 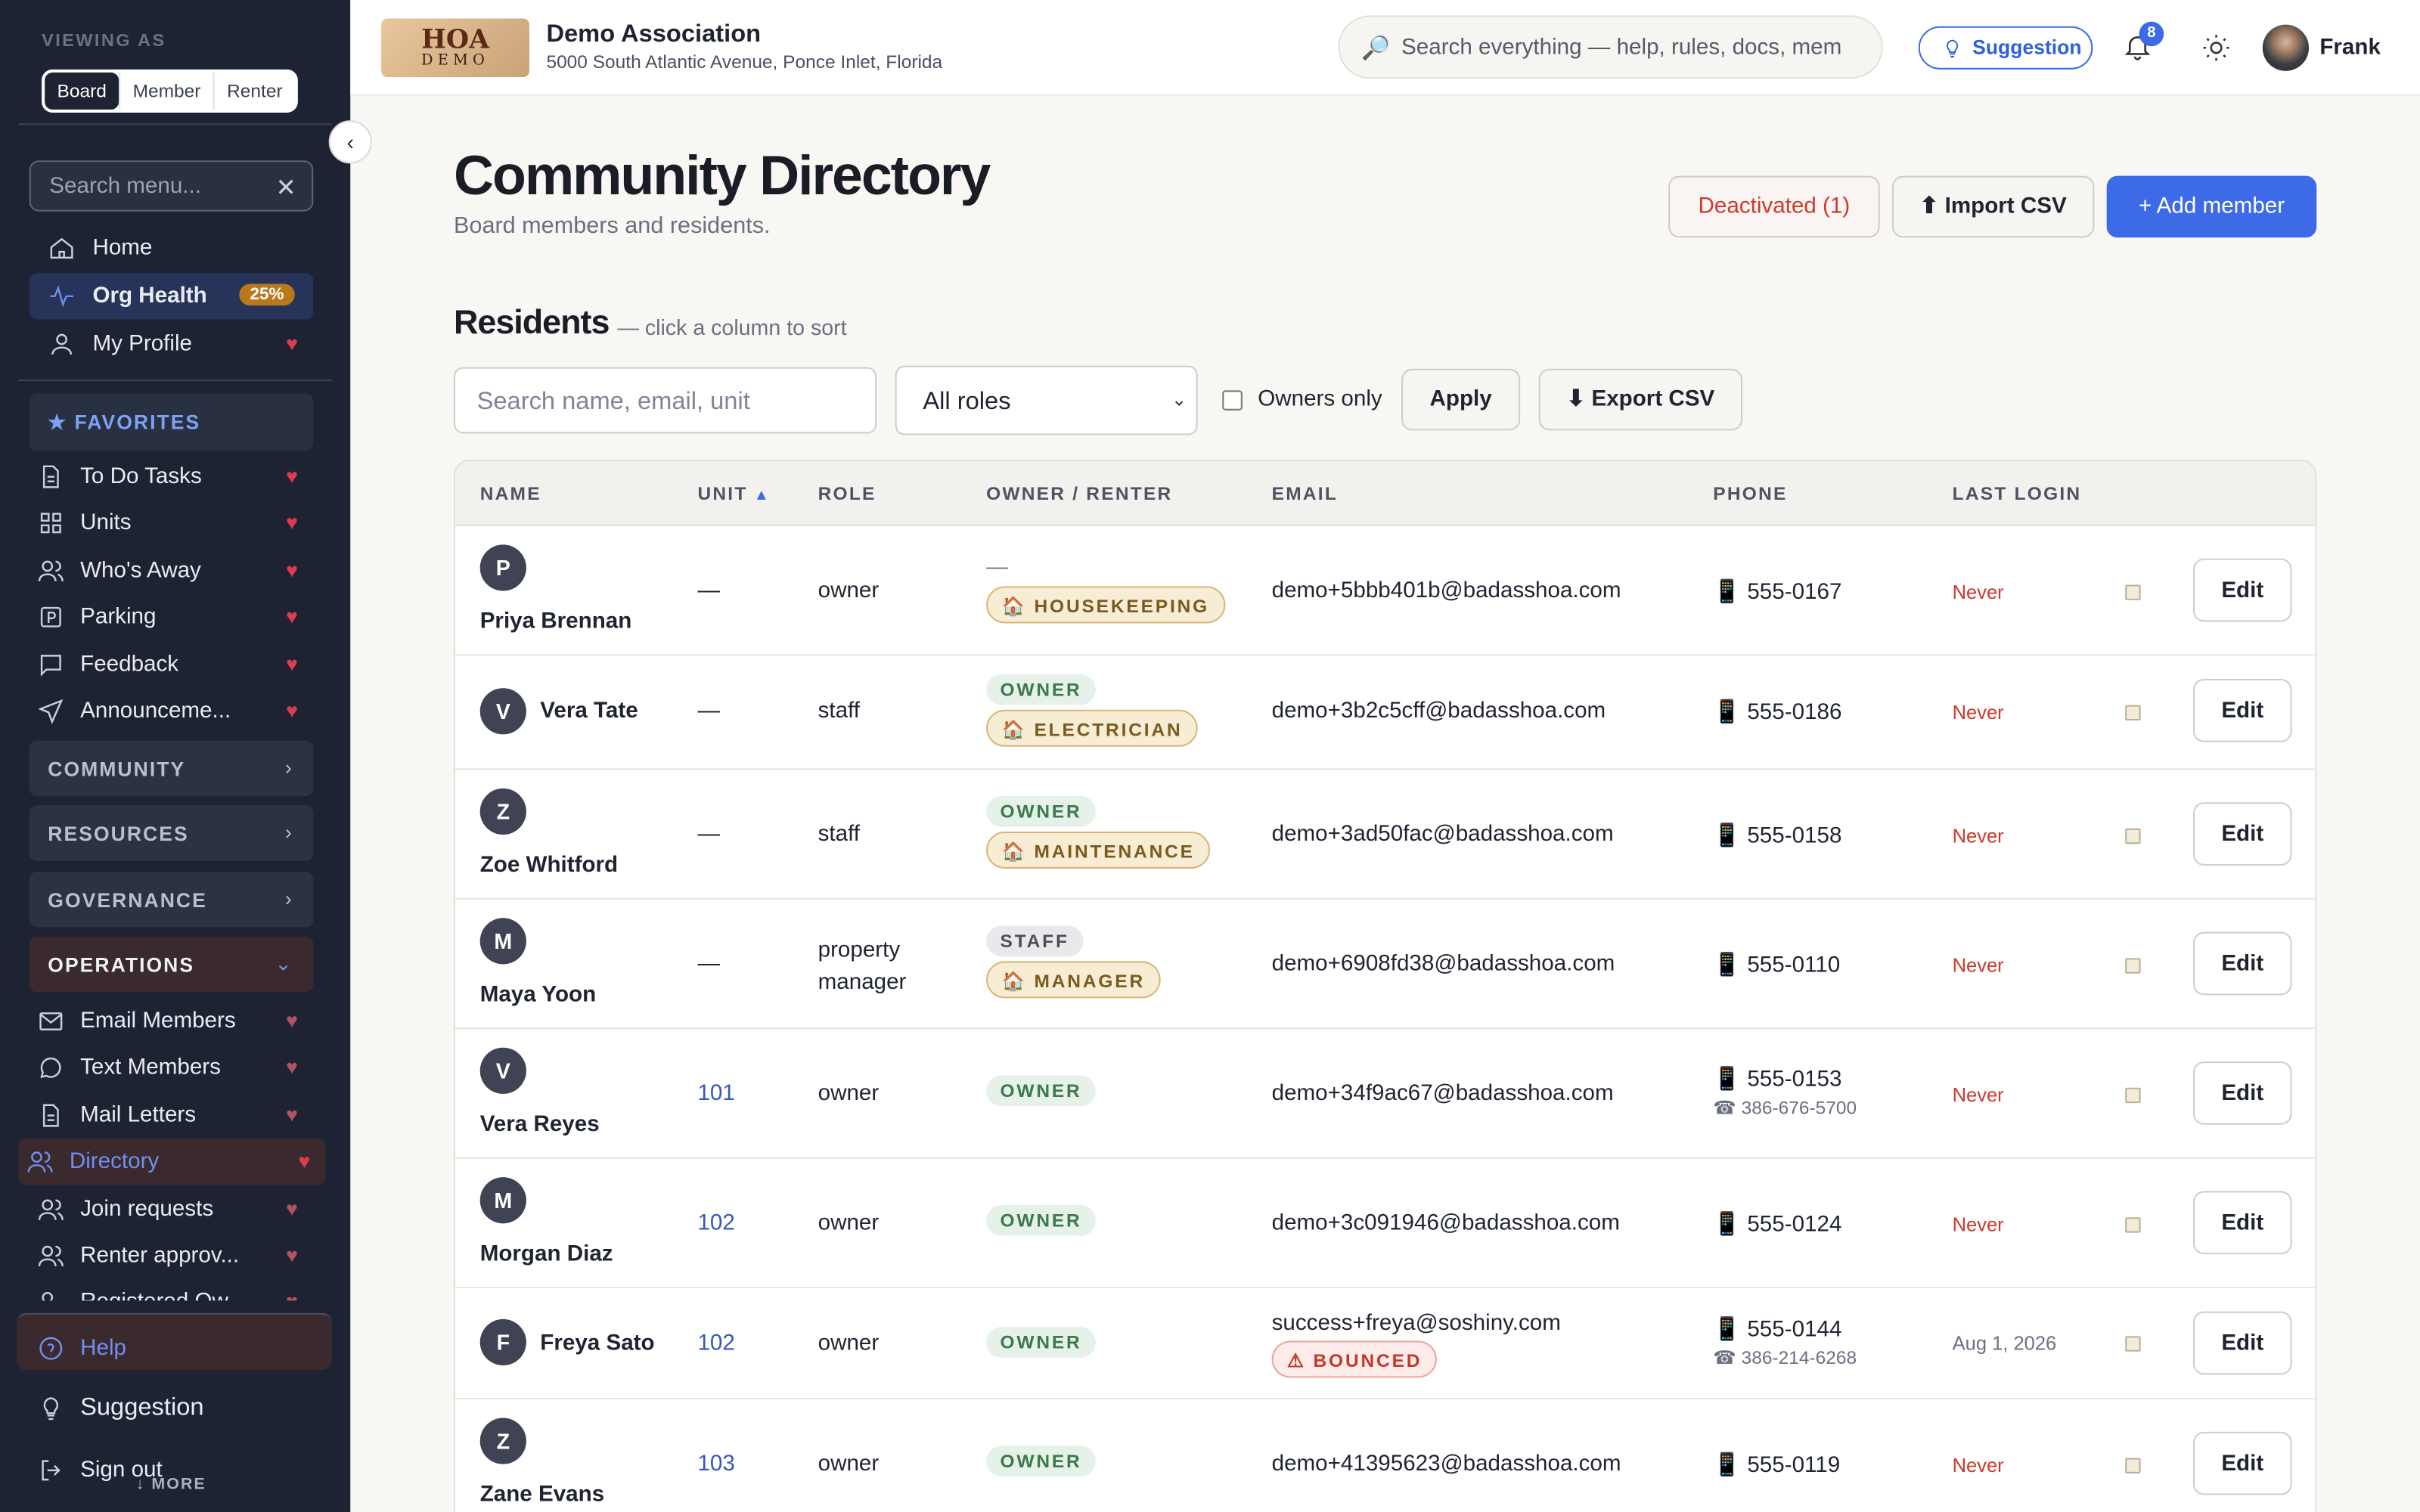 I want to click on group-operations: OPERATIONS ⌄, so click(x=171, y=964).